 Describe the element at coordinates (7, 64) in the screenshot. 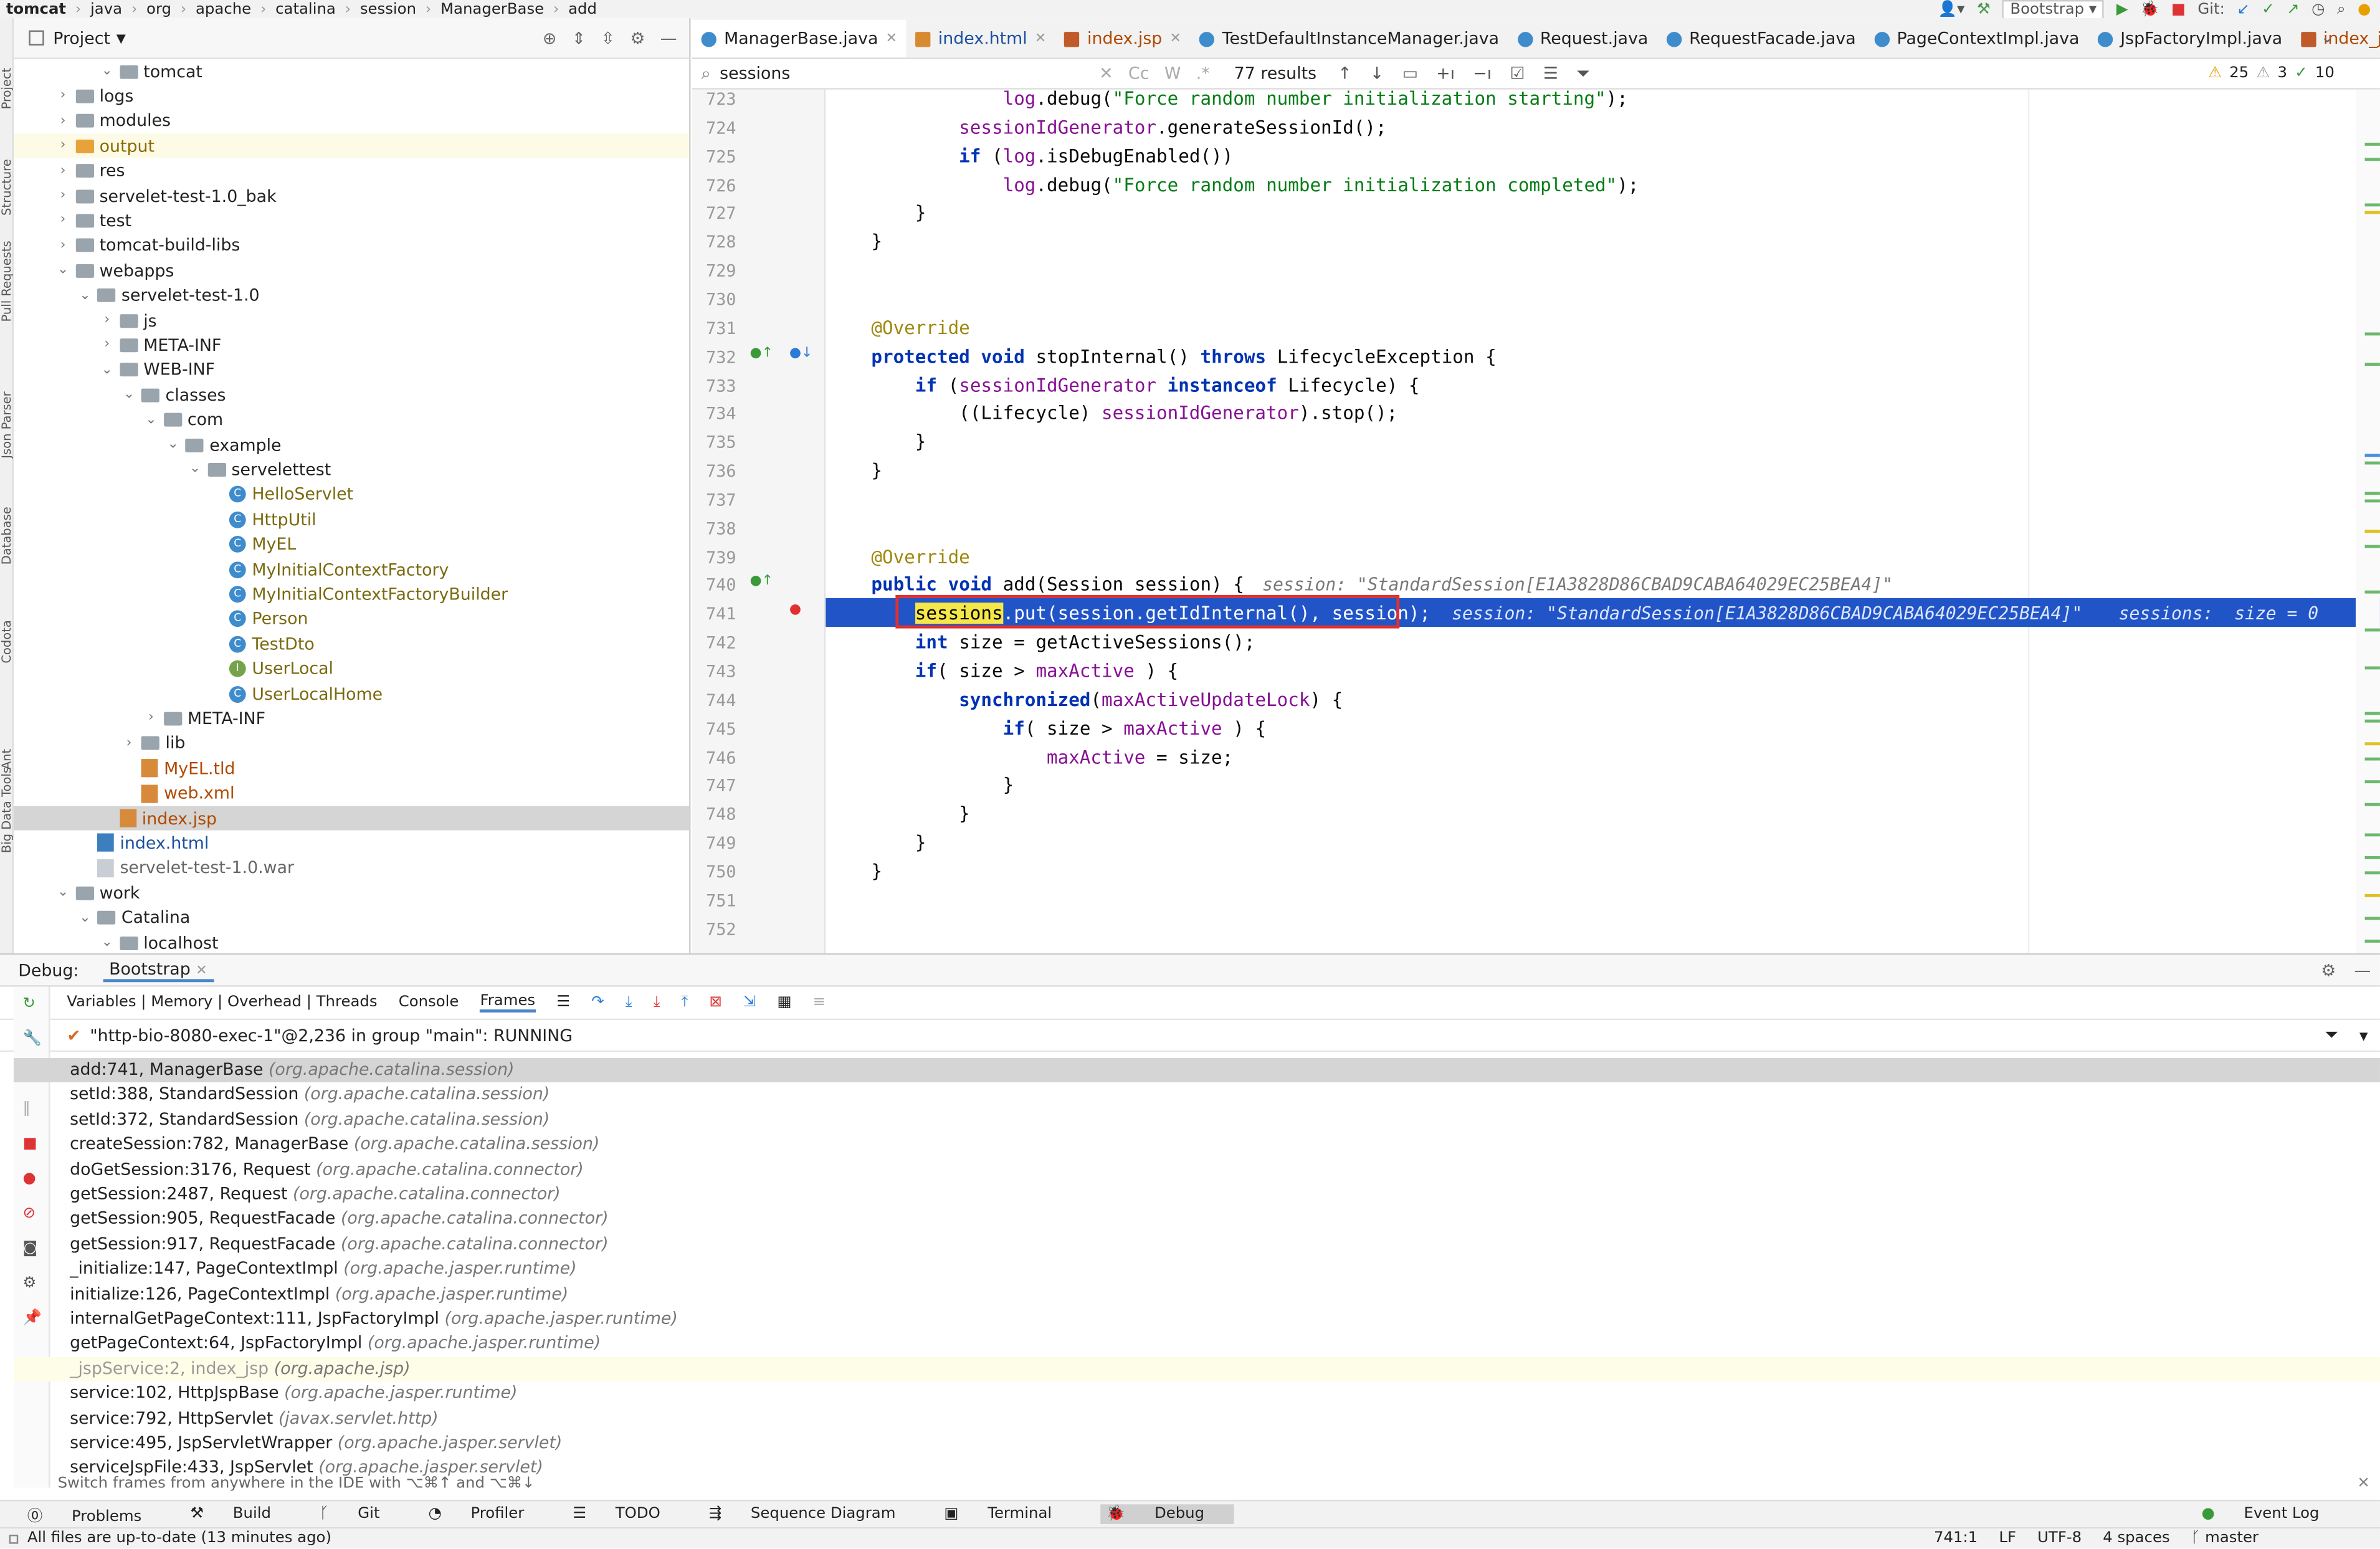

I see `tool-window-project: Project` at that location.